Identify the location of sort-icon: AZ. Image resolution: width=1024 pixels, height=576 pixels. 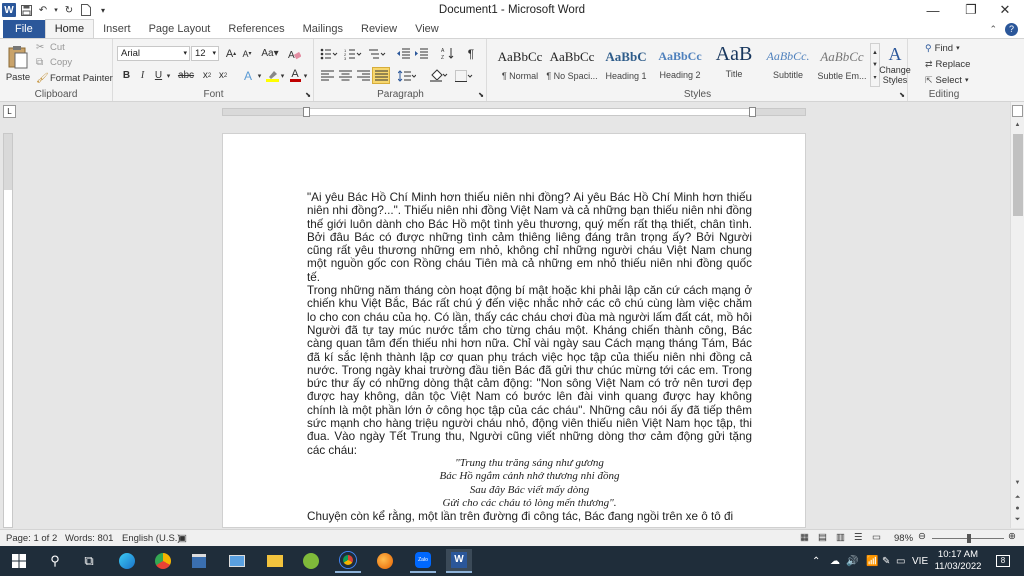
(447, 53).